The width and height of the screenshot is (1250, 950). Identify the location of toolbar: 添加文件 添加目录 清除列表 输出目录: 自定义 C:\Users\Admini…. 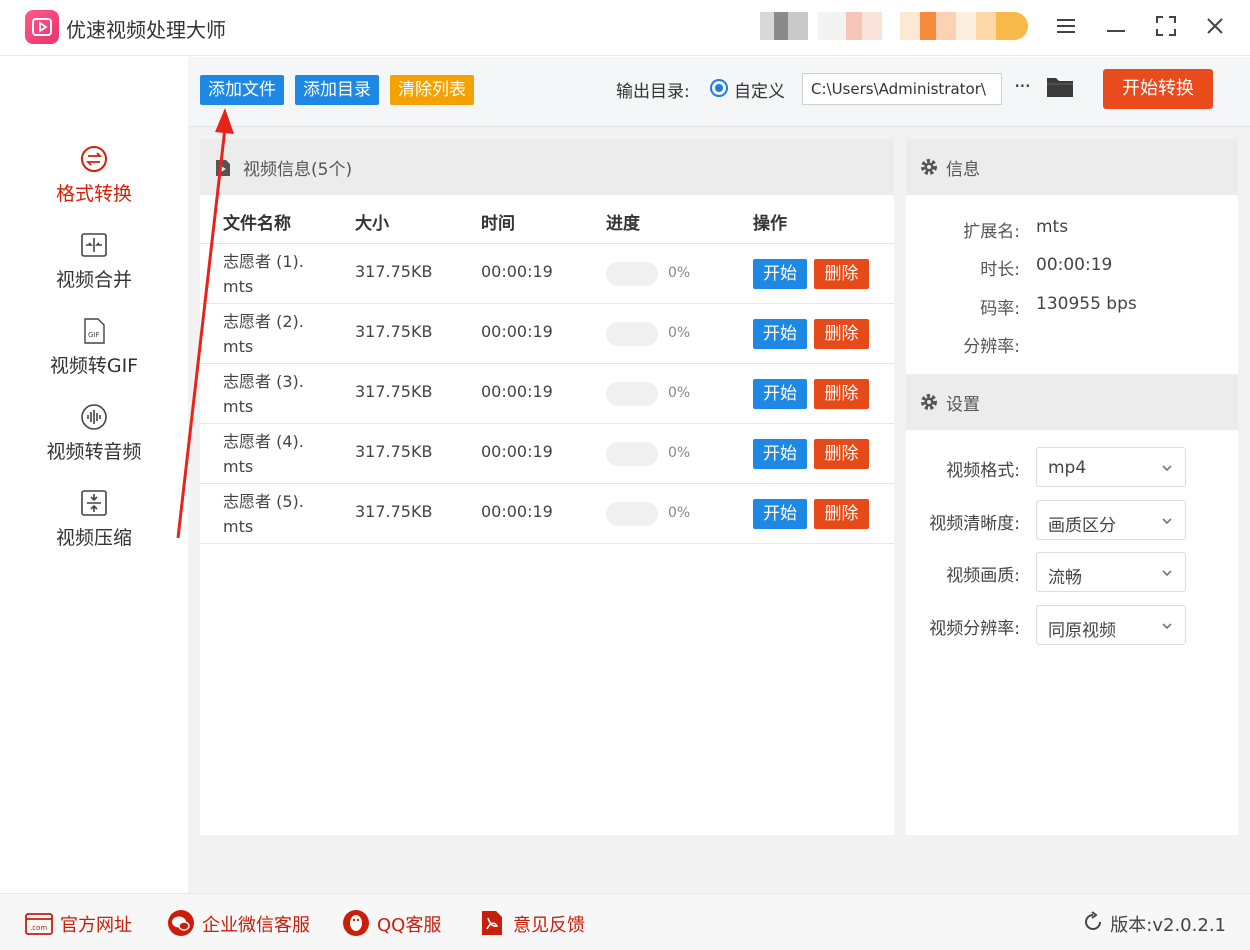
(719, 92).